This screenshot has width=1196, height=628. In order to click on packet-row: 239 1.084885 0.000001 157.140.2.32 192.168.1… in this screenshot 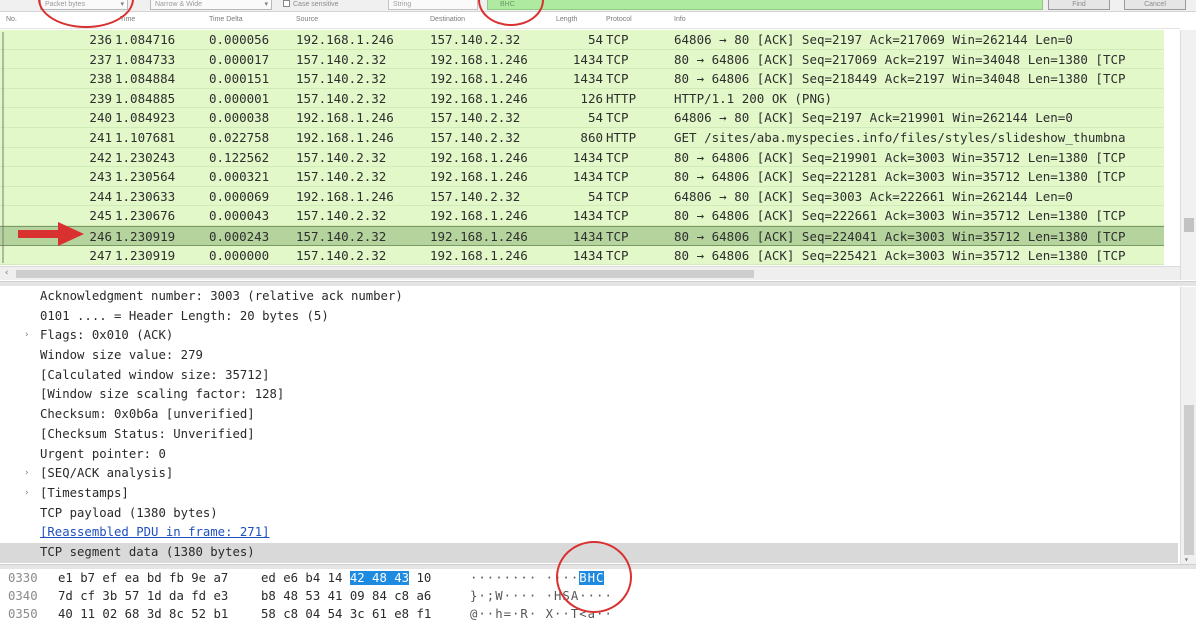, I will do `click(582, 98)`.